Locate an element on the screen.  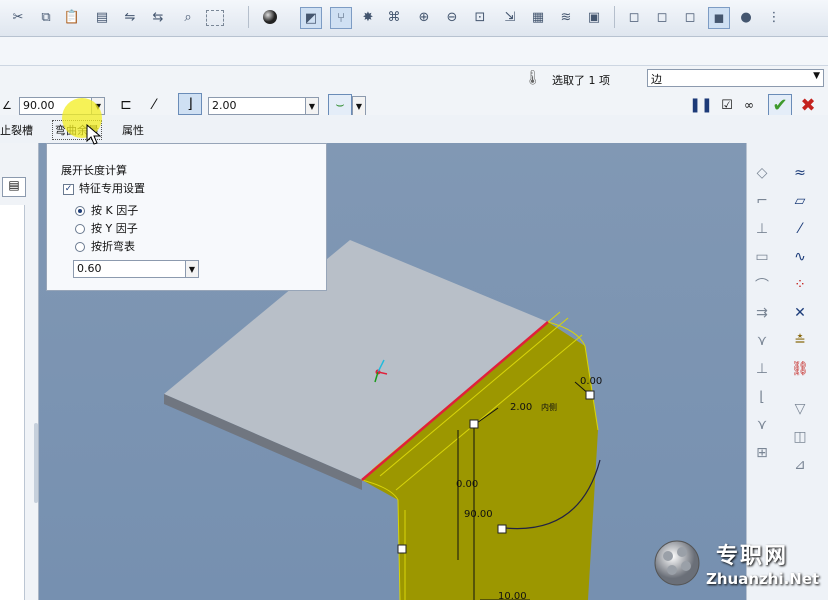
tab-properties: 属性 is located at coordinates (133, 130).